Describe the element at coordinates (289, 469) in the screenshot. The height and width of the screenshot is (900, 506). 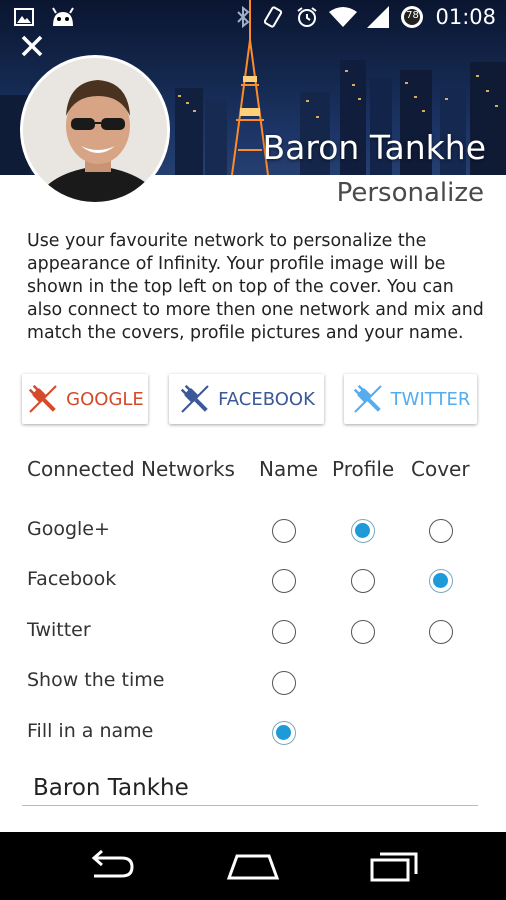
I see `column-header-name: Name` at that location.